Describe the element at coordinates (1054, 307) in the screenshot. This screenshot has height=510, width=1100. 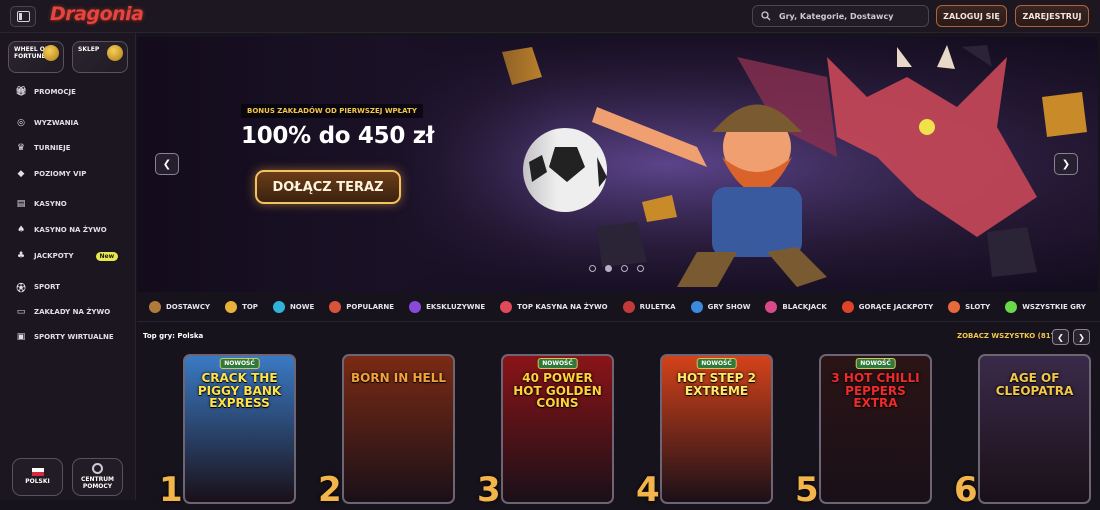
I see `category-label: WSZYSTKIE GRY` at that location.